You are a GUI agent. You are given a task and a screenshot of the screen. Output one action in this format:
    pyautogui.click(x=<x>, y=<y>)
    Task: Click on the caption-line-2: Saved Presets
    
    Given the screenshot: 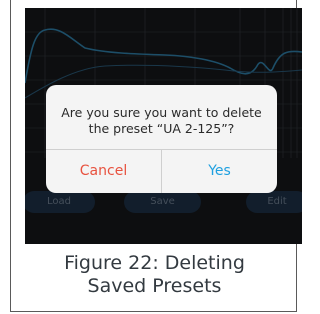 What is the action you would take?
    pyautogui.click(x=154, y=286)
    